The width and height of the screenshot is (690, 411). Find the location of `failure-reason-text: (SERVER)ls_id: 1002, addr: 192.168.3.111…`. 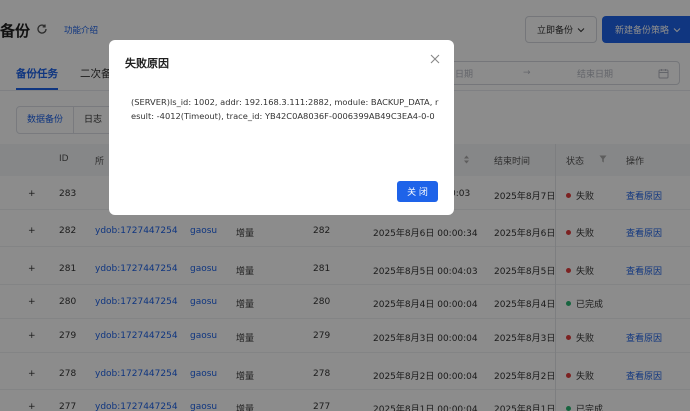

failure-reason-text: (SERVER)ls_id: 1002, addr: 192.168.3.111… is located at coordinates (285, 109).